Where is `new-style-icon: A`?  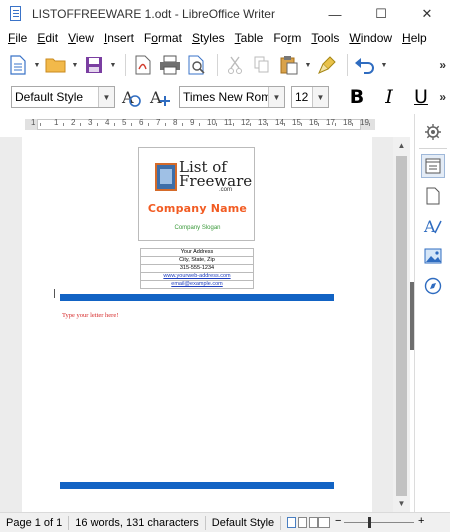 new-style-icon: A is located at coordinates (160, 97).